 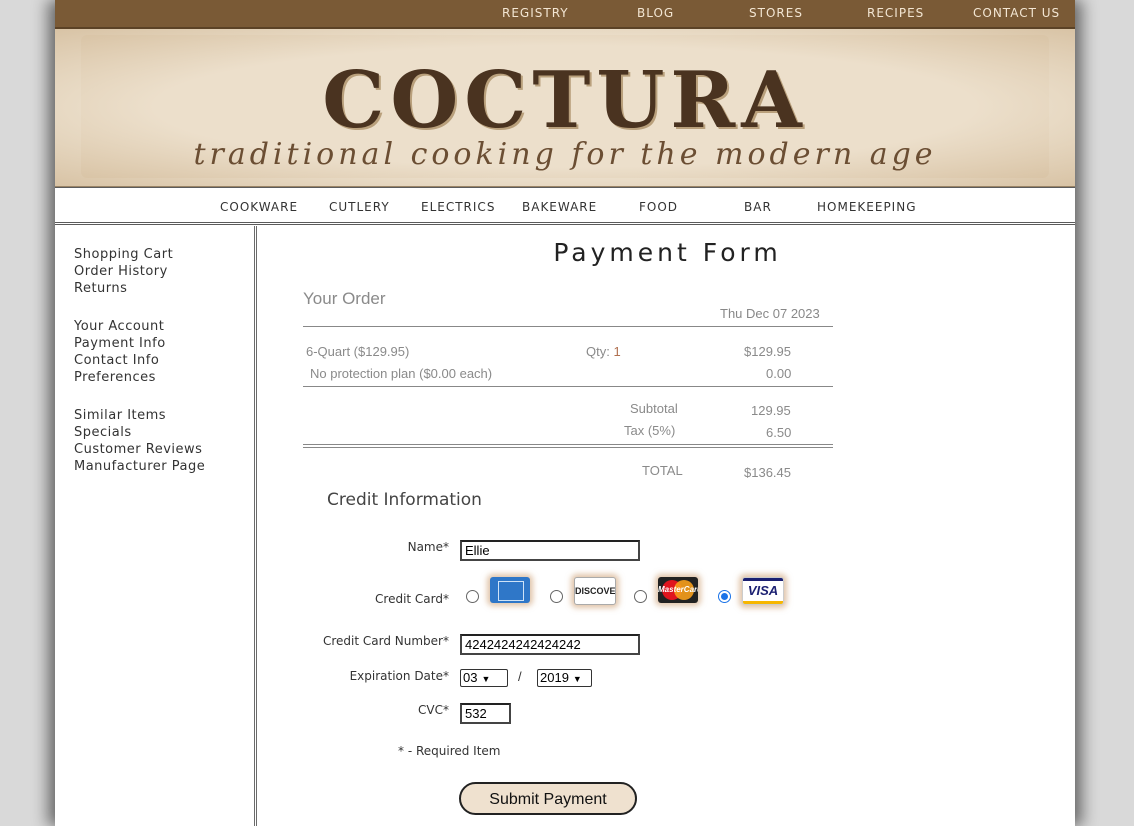 What do you see at coordinates (550, 550) in the screenshot?
I see `name-input` at bounding box center [550, 550].